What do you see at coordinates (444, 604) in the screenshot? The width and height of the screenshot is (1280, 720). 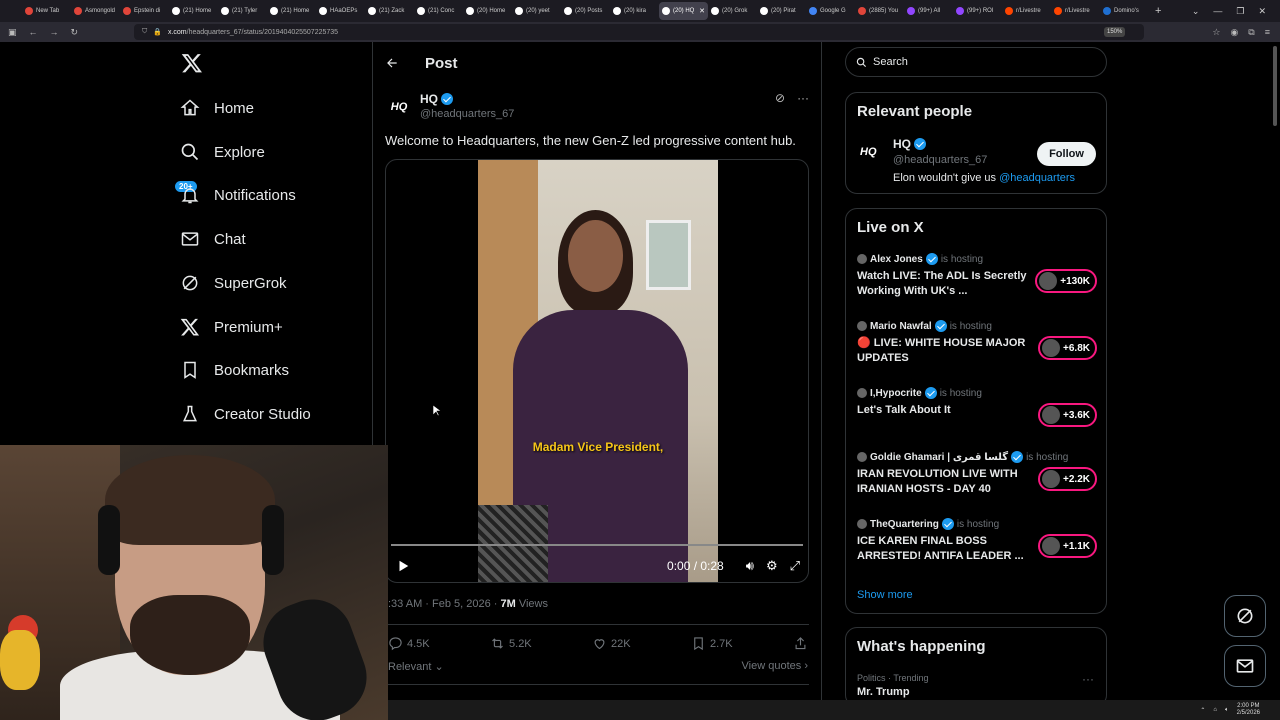 I see `post-time: :33 AM · Feb 5, 2026 ·` at bounding box center [444, 604].